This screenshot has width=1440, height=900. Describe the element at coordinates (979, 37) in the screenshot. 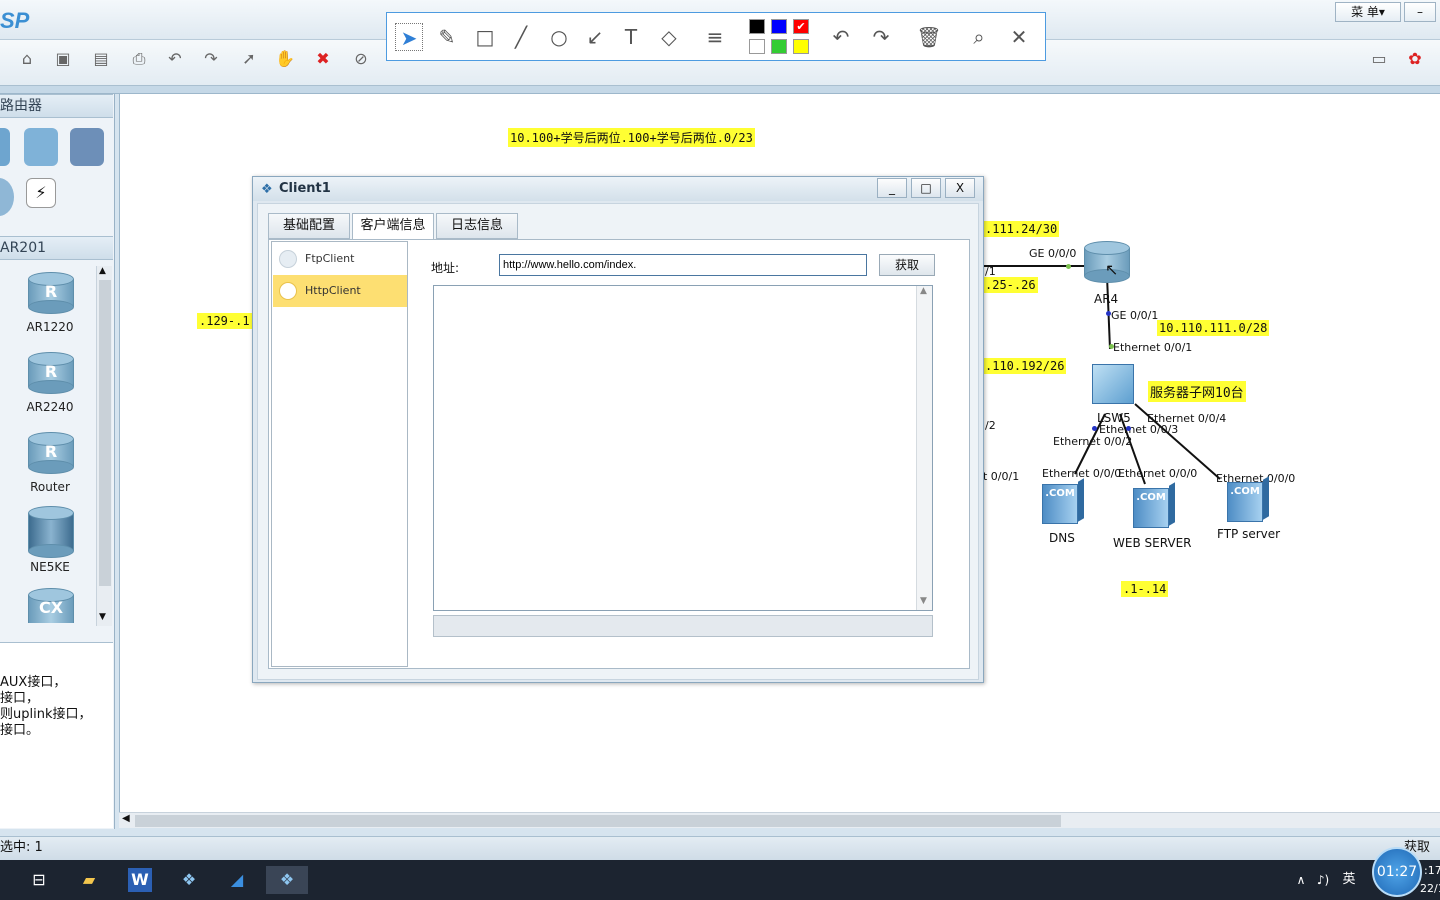

I see `zoom-icon: ⌕` at that location.